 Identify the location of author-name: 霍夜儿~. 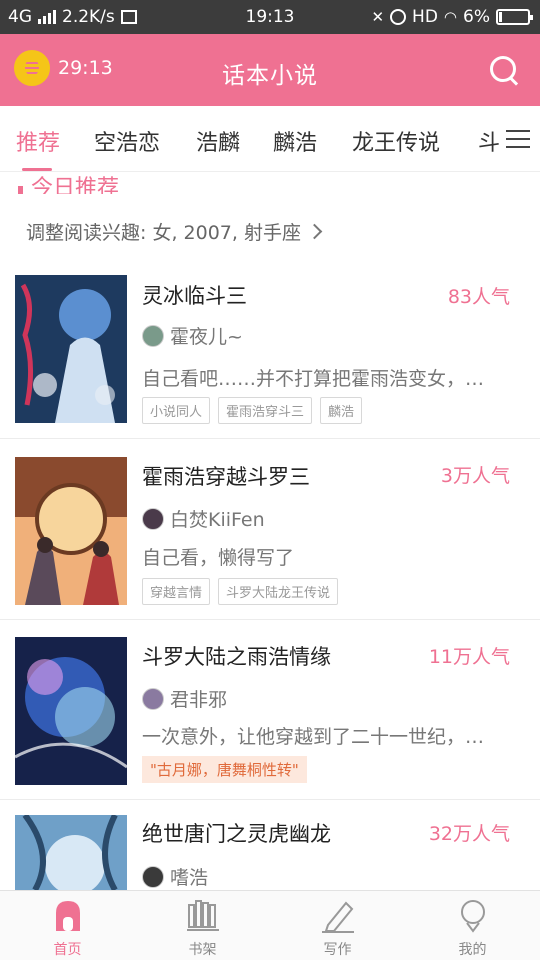
(206, 337).